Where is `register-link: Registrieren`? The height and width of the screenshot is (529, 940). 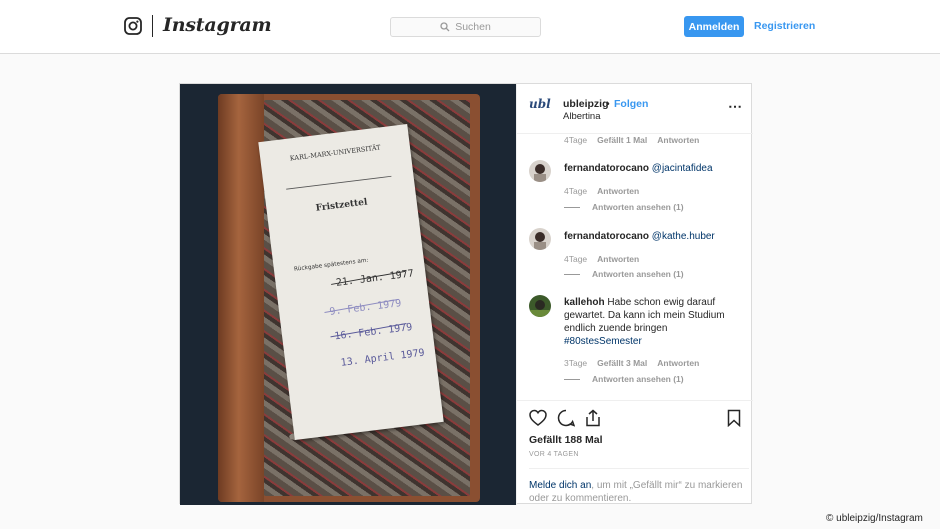 register-link: Registrieren is located at coordinates (784, 26).